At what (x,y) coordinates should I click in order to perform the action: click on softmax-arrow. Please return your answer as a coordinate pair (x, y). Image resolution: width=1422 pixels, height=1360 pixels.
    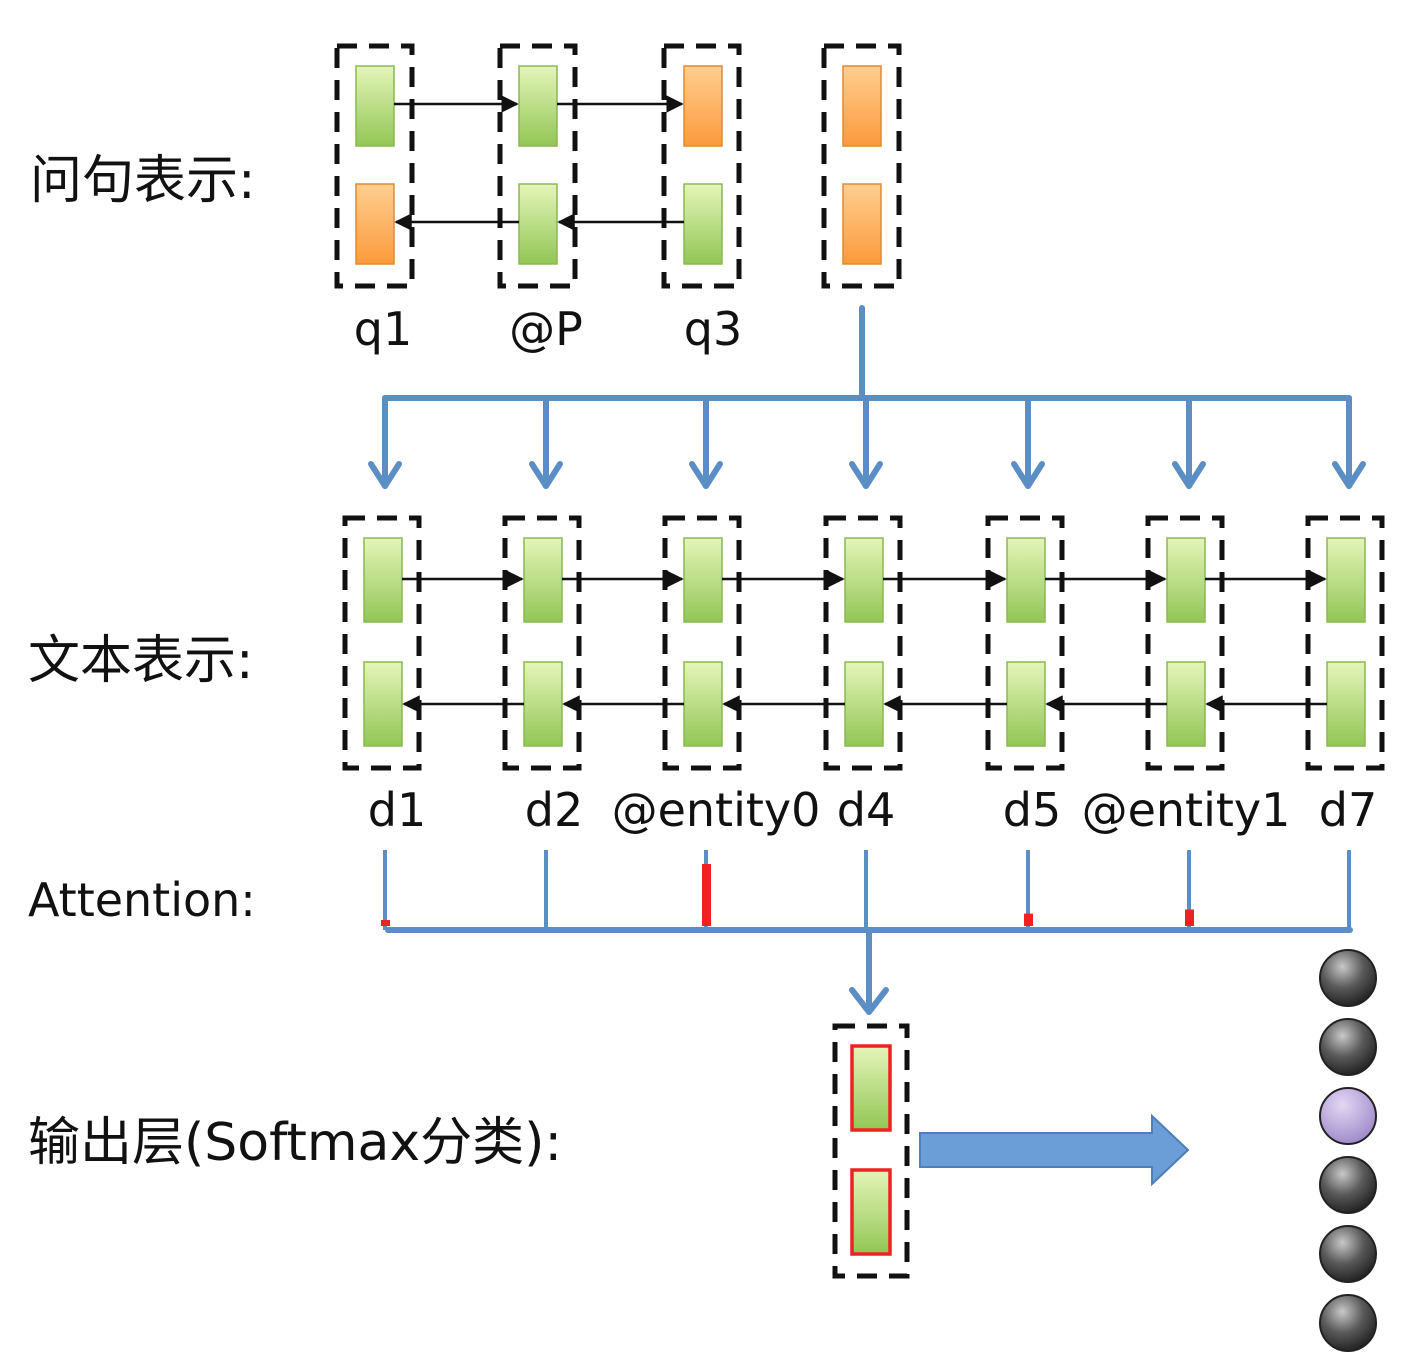
    Looking at the image, I should click on (1054, 1150).